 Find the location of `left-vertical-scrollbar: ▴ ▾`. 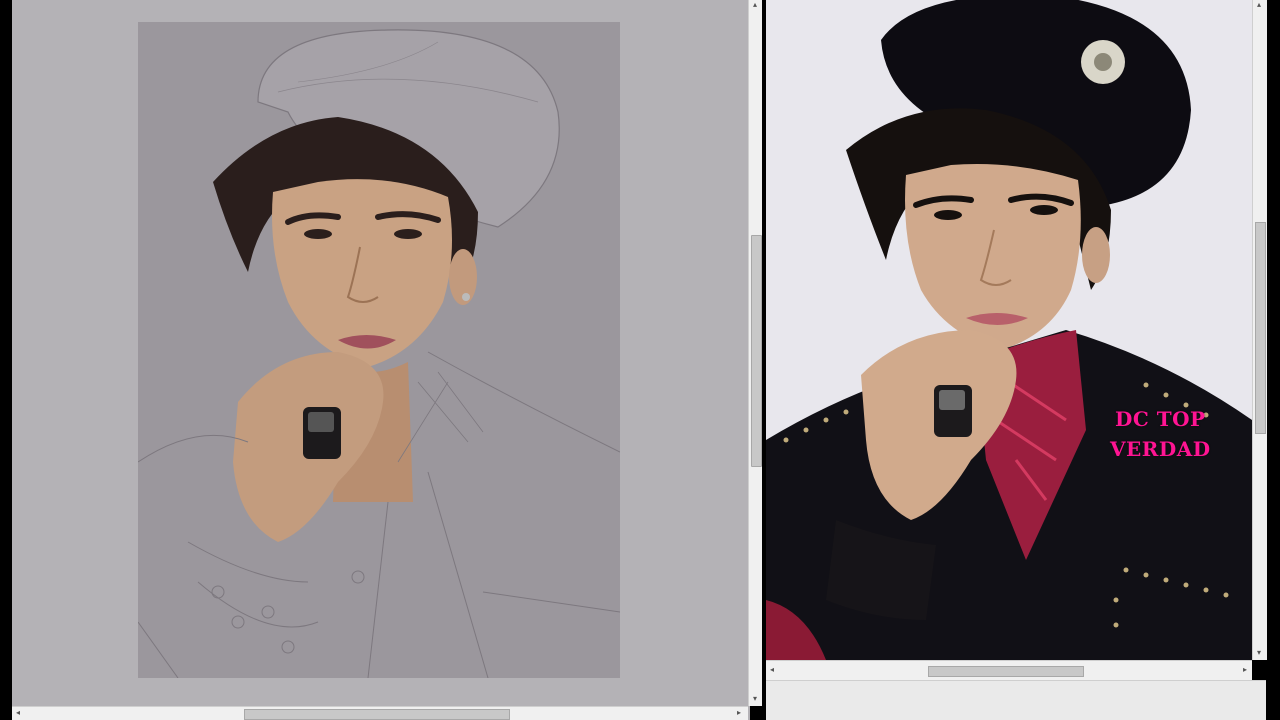

left-vertical-scrollbar: ▴ ▾ is located at coordinates (755, 353).